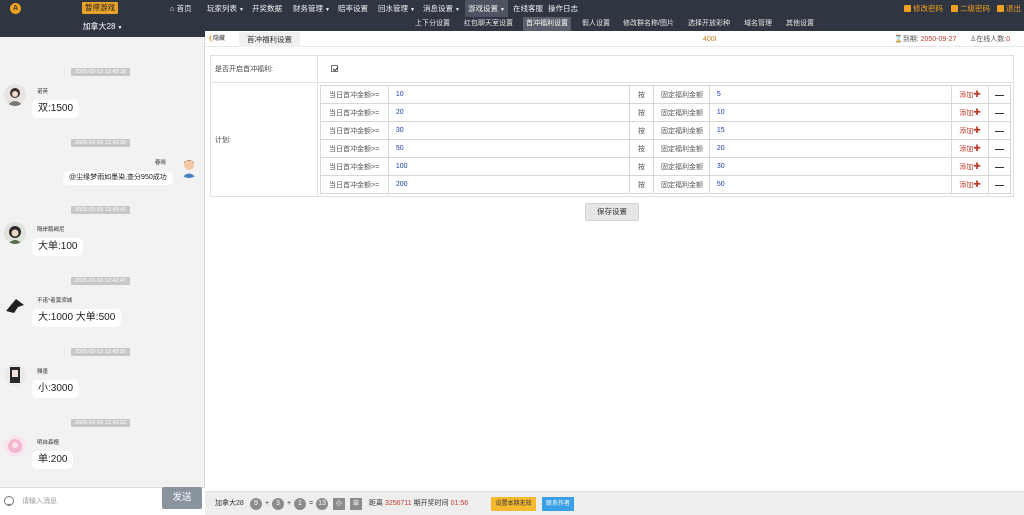 The height and width of the screenshot is (515, 1024). Describe the element at coordinates (161, 163) in the screenshot. I see `message-username: 春晓` at that location.